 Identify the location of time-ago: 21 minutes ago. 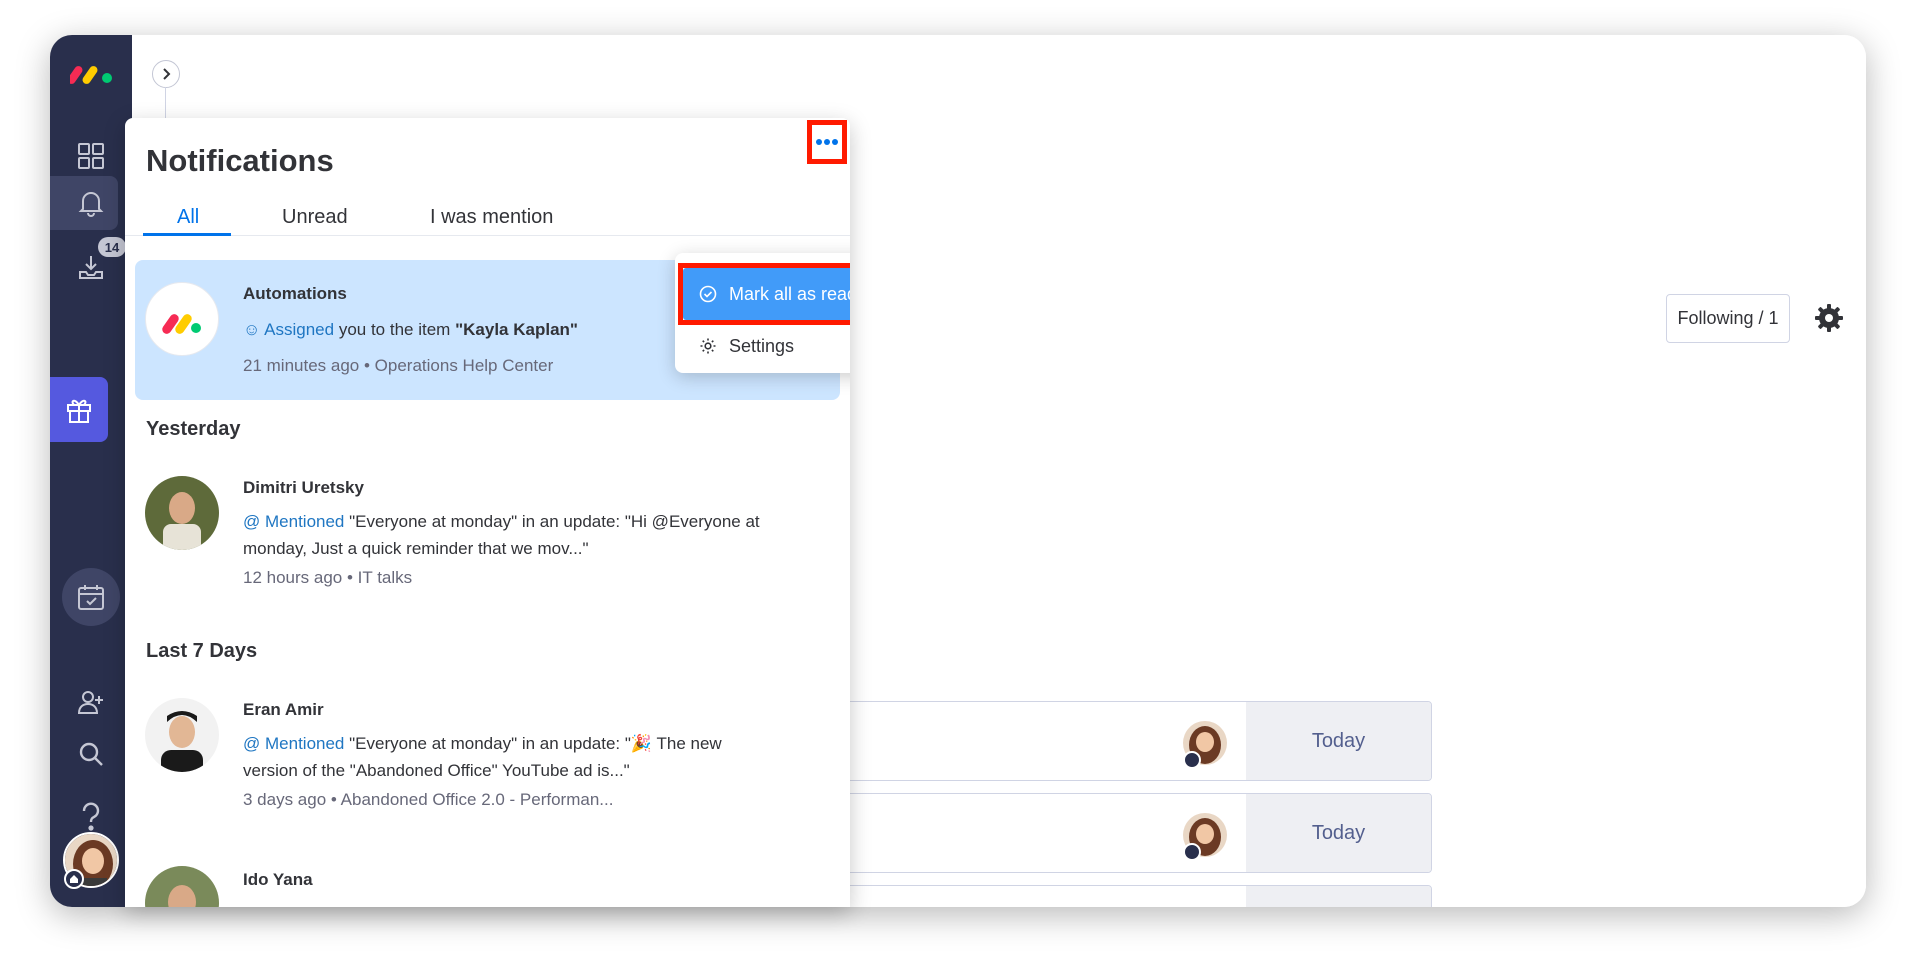
(301, 365).